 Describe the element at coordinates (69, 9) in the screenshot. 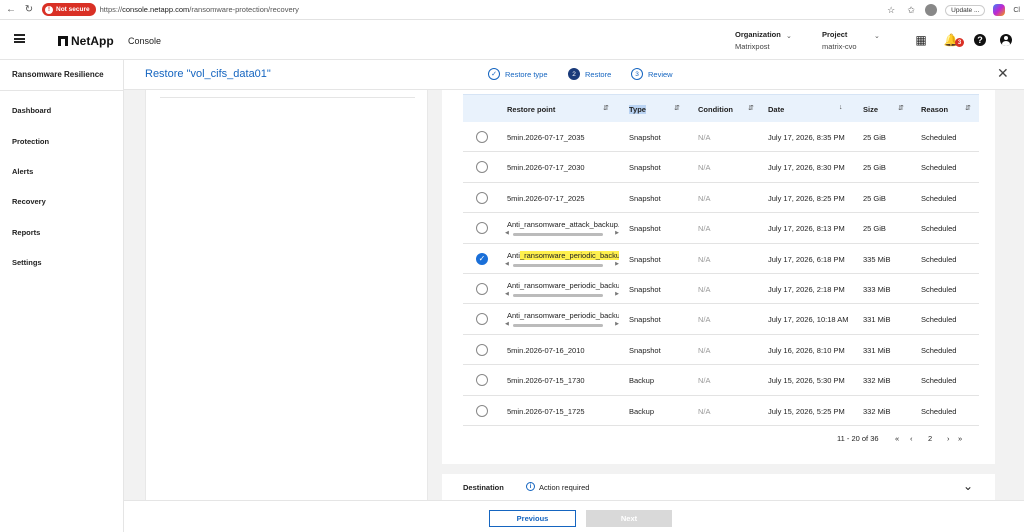

I see `security-indicator: ! Not secure` at that location.